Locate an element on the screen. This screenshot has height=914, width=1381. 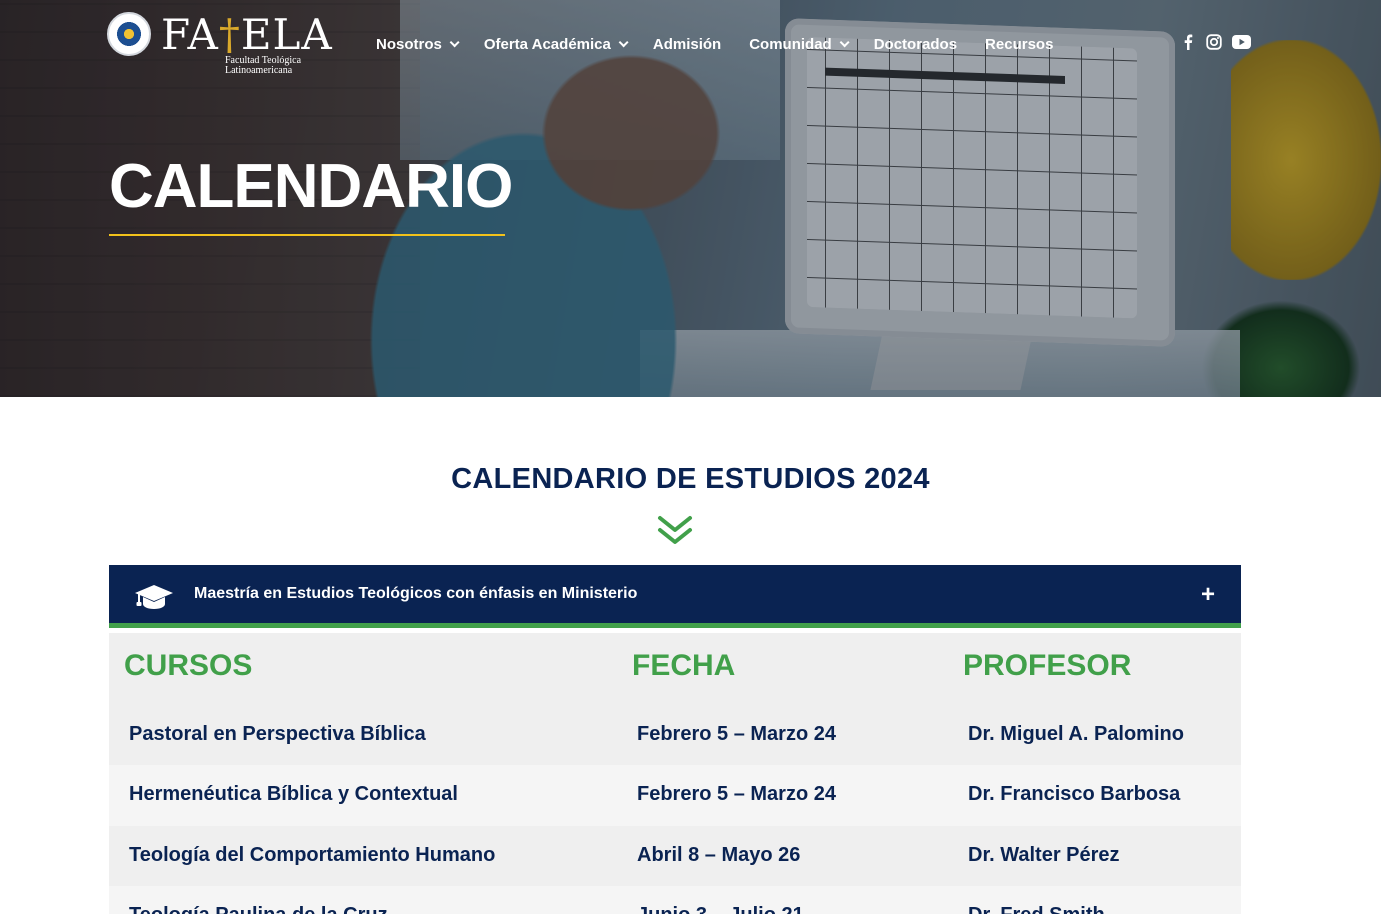
column-header-profesor: PROFESOR is located at coordinates (1047, 665).